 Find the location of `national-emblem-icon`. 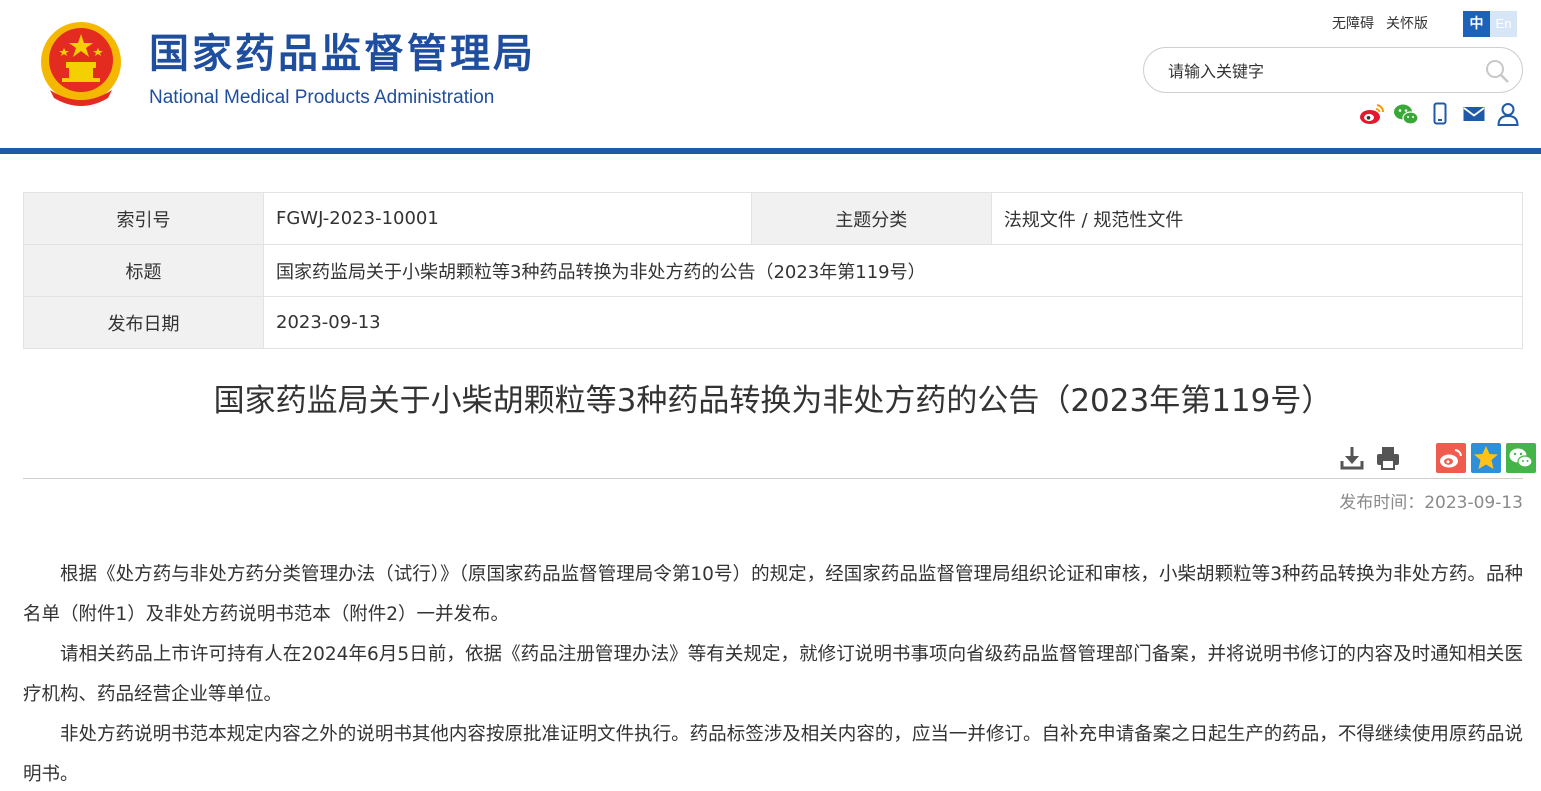

national-emblem-icon is located at coordinates (81, 64).